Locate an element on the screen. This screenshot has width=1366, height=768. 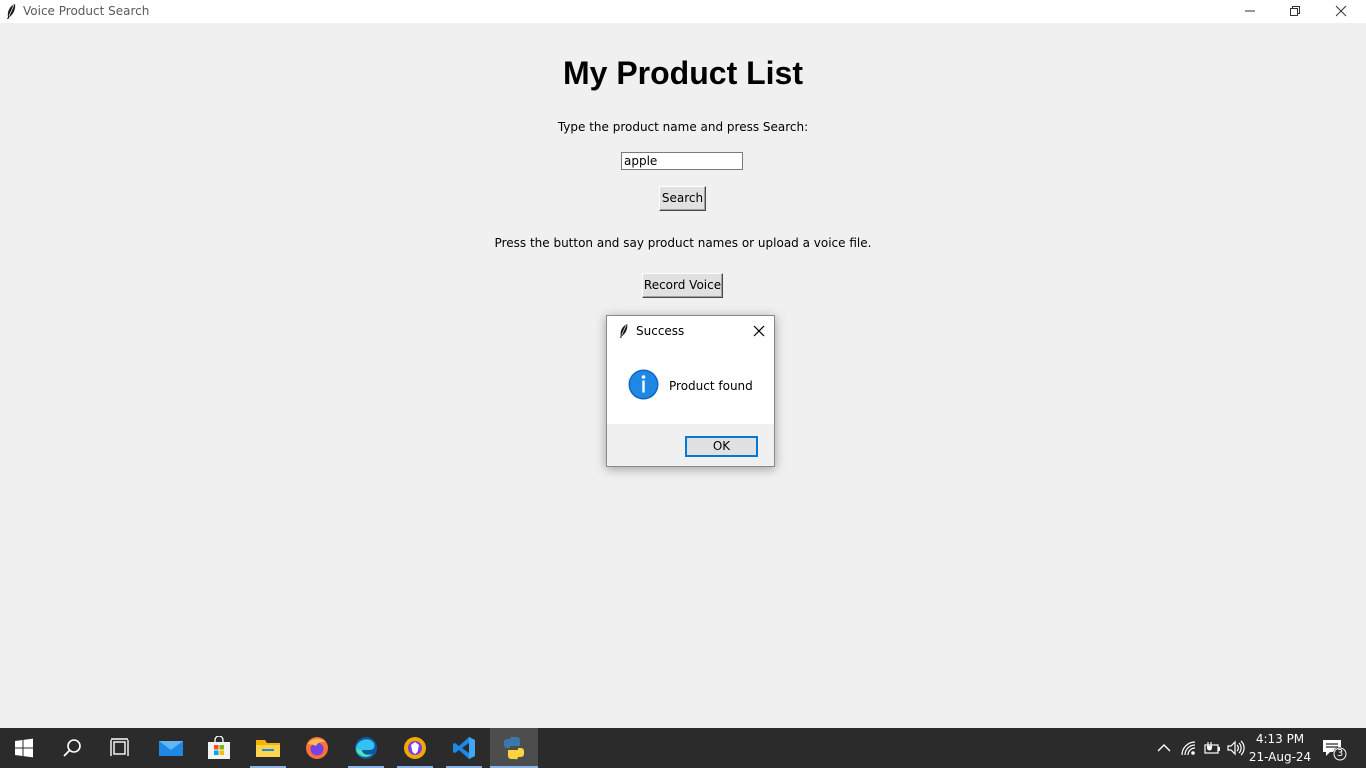
page-title: My Product List is located at coordinates (682, 73).